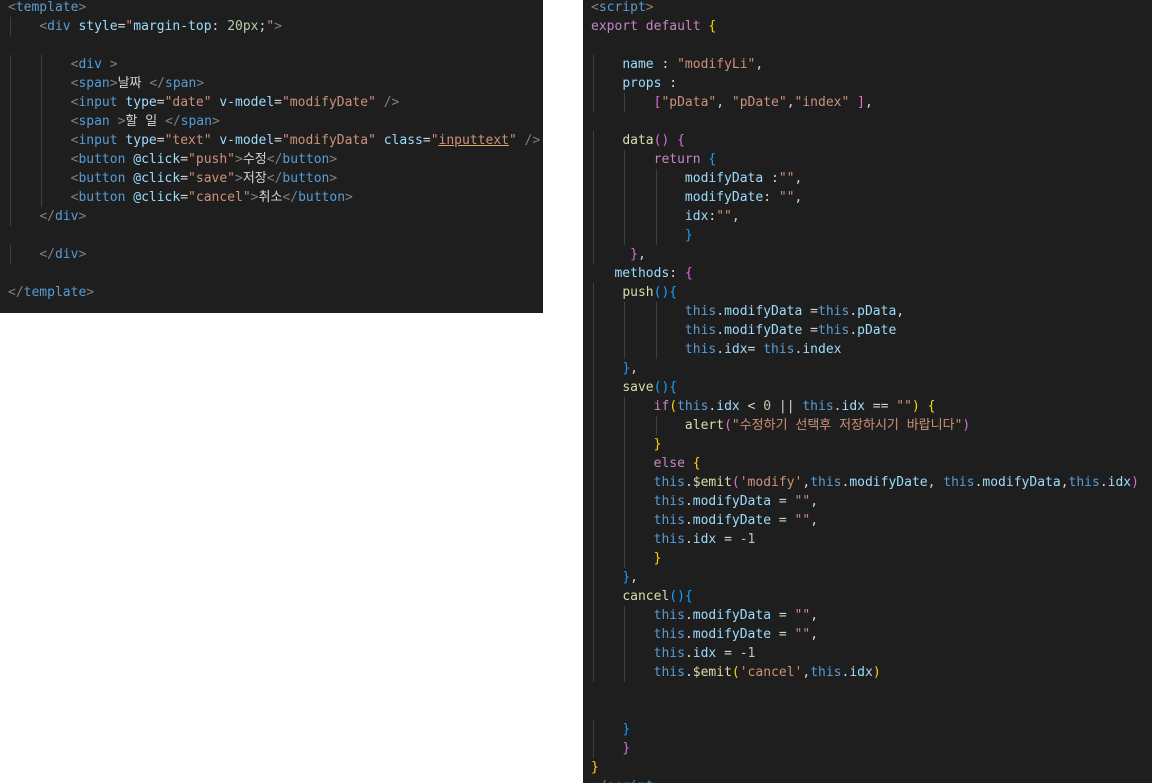  Describe the element at coordinates (141, 140) in the screenshot. I see `code-token: type` at that location.